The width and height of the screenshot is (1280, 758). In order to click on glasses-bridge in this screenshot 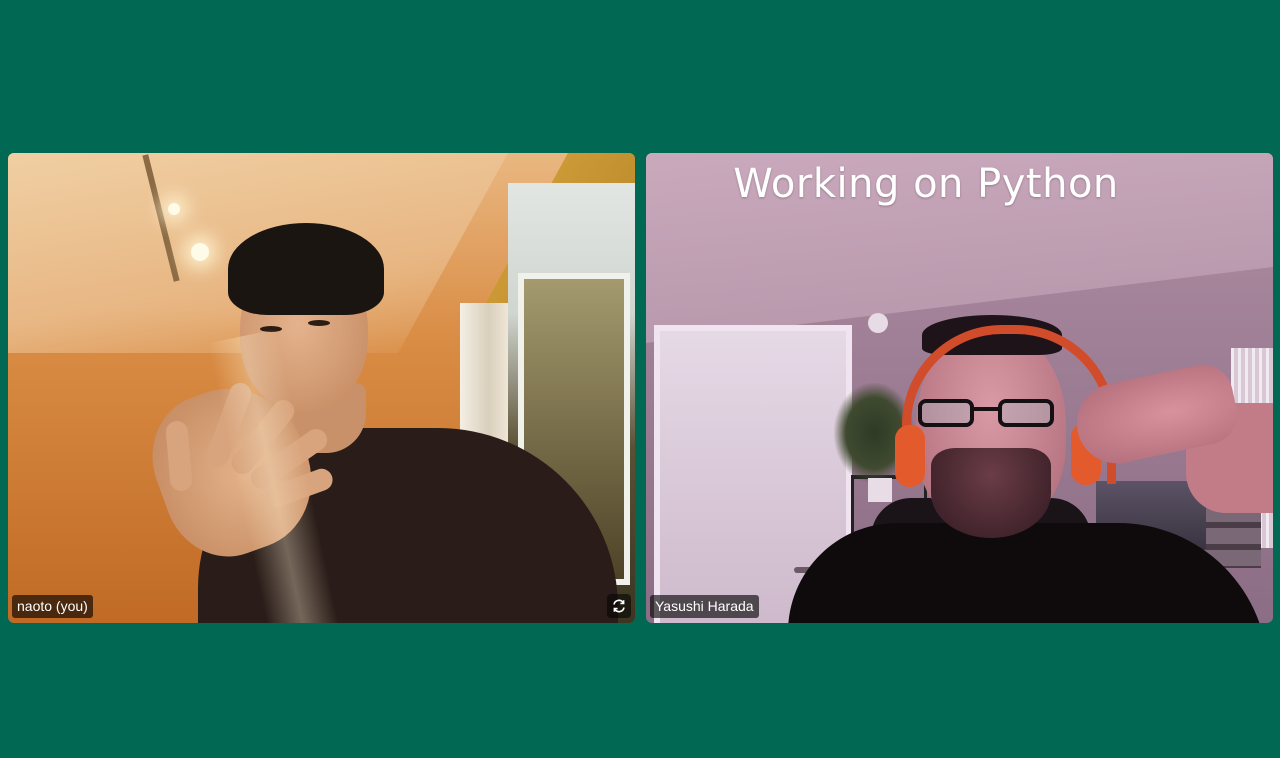, I will do `click(986, 409)`.